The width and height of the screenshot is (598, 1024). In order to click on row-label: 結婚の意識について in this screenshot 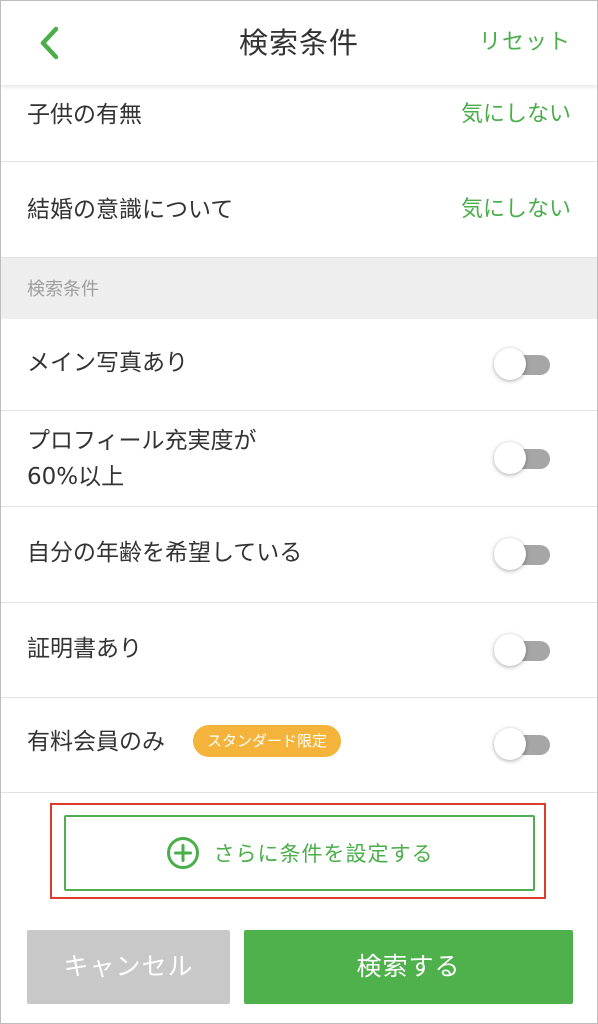, I will do `click(130, 210)`.